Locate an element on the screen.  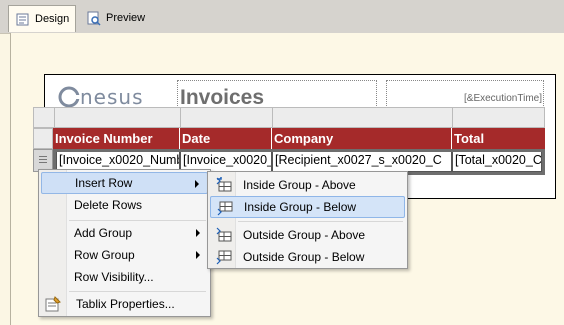
menu-item-insert-row: Insert Row is located at coordinates (124, 183).